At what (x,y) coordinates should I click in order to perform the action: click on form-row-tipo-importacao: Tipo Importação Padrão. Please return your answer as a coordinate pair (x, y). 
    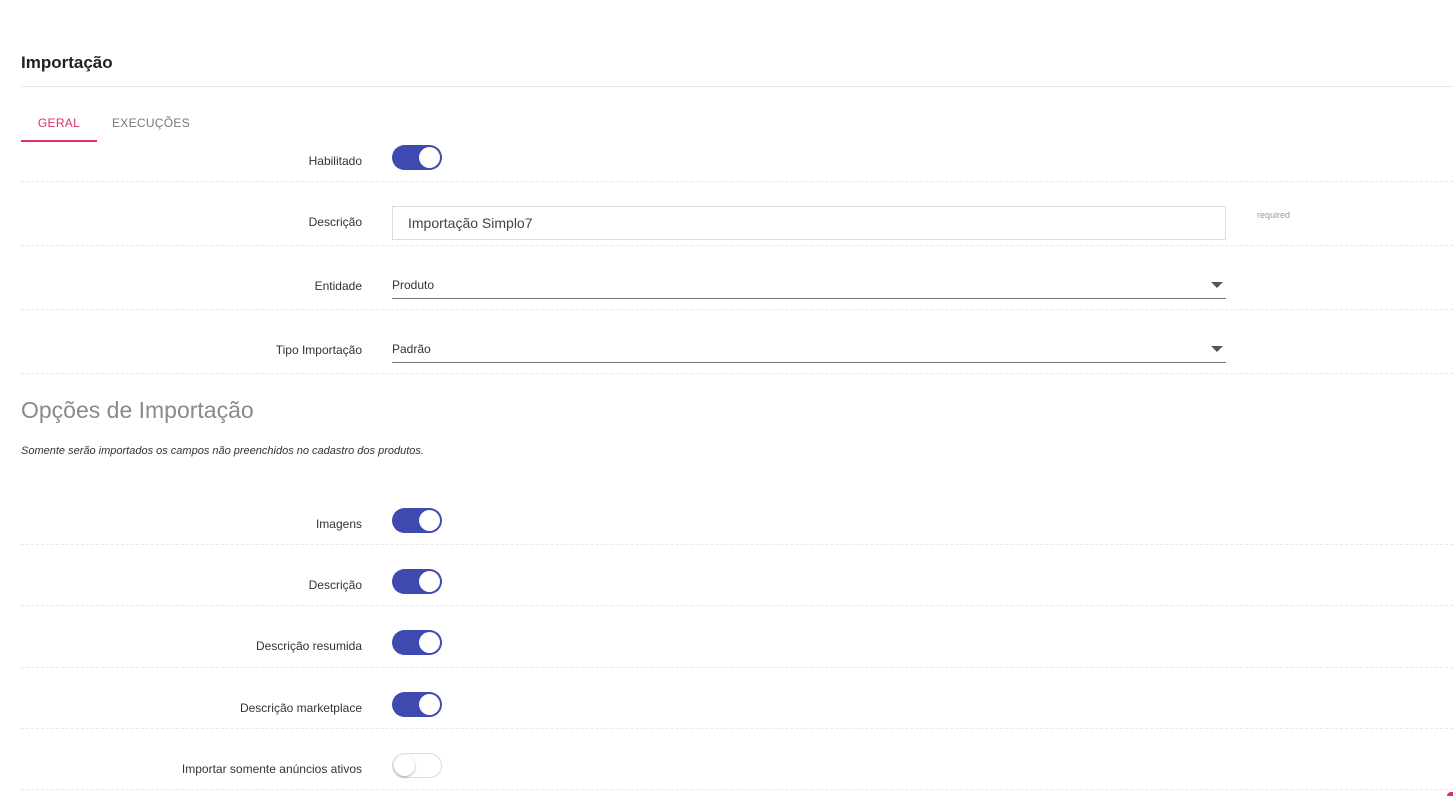
    Looking at the image, I should click on (737, 342).